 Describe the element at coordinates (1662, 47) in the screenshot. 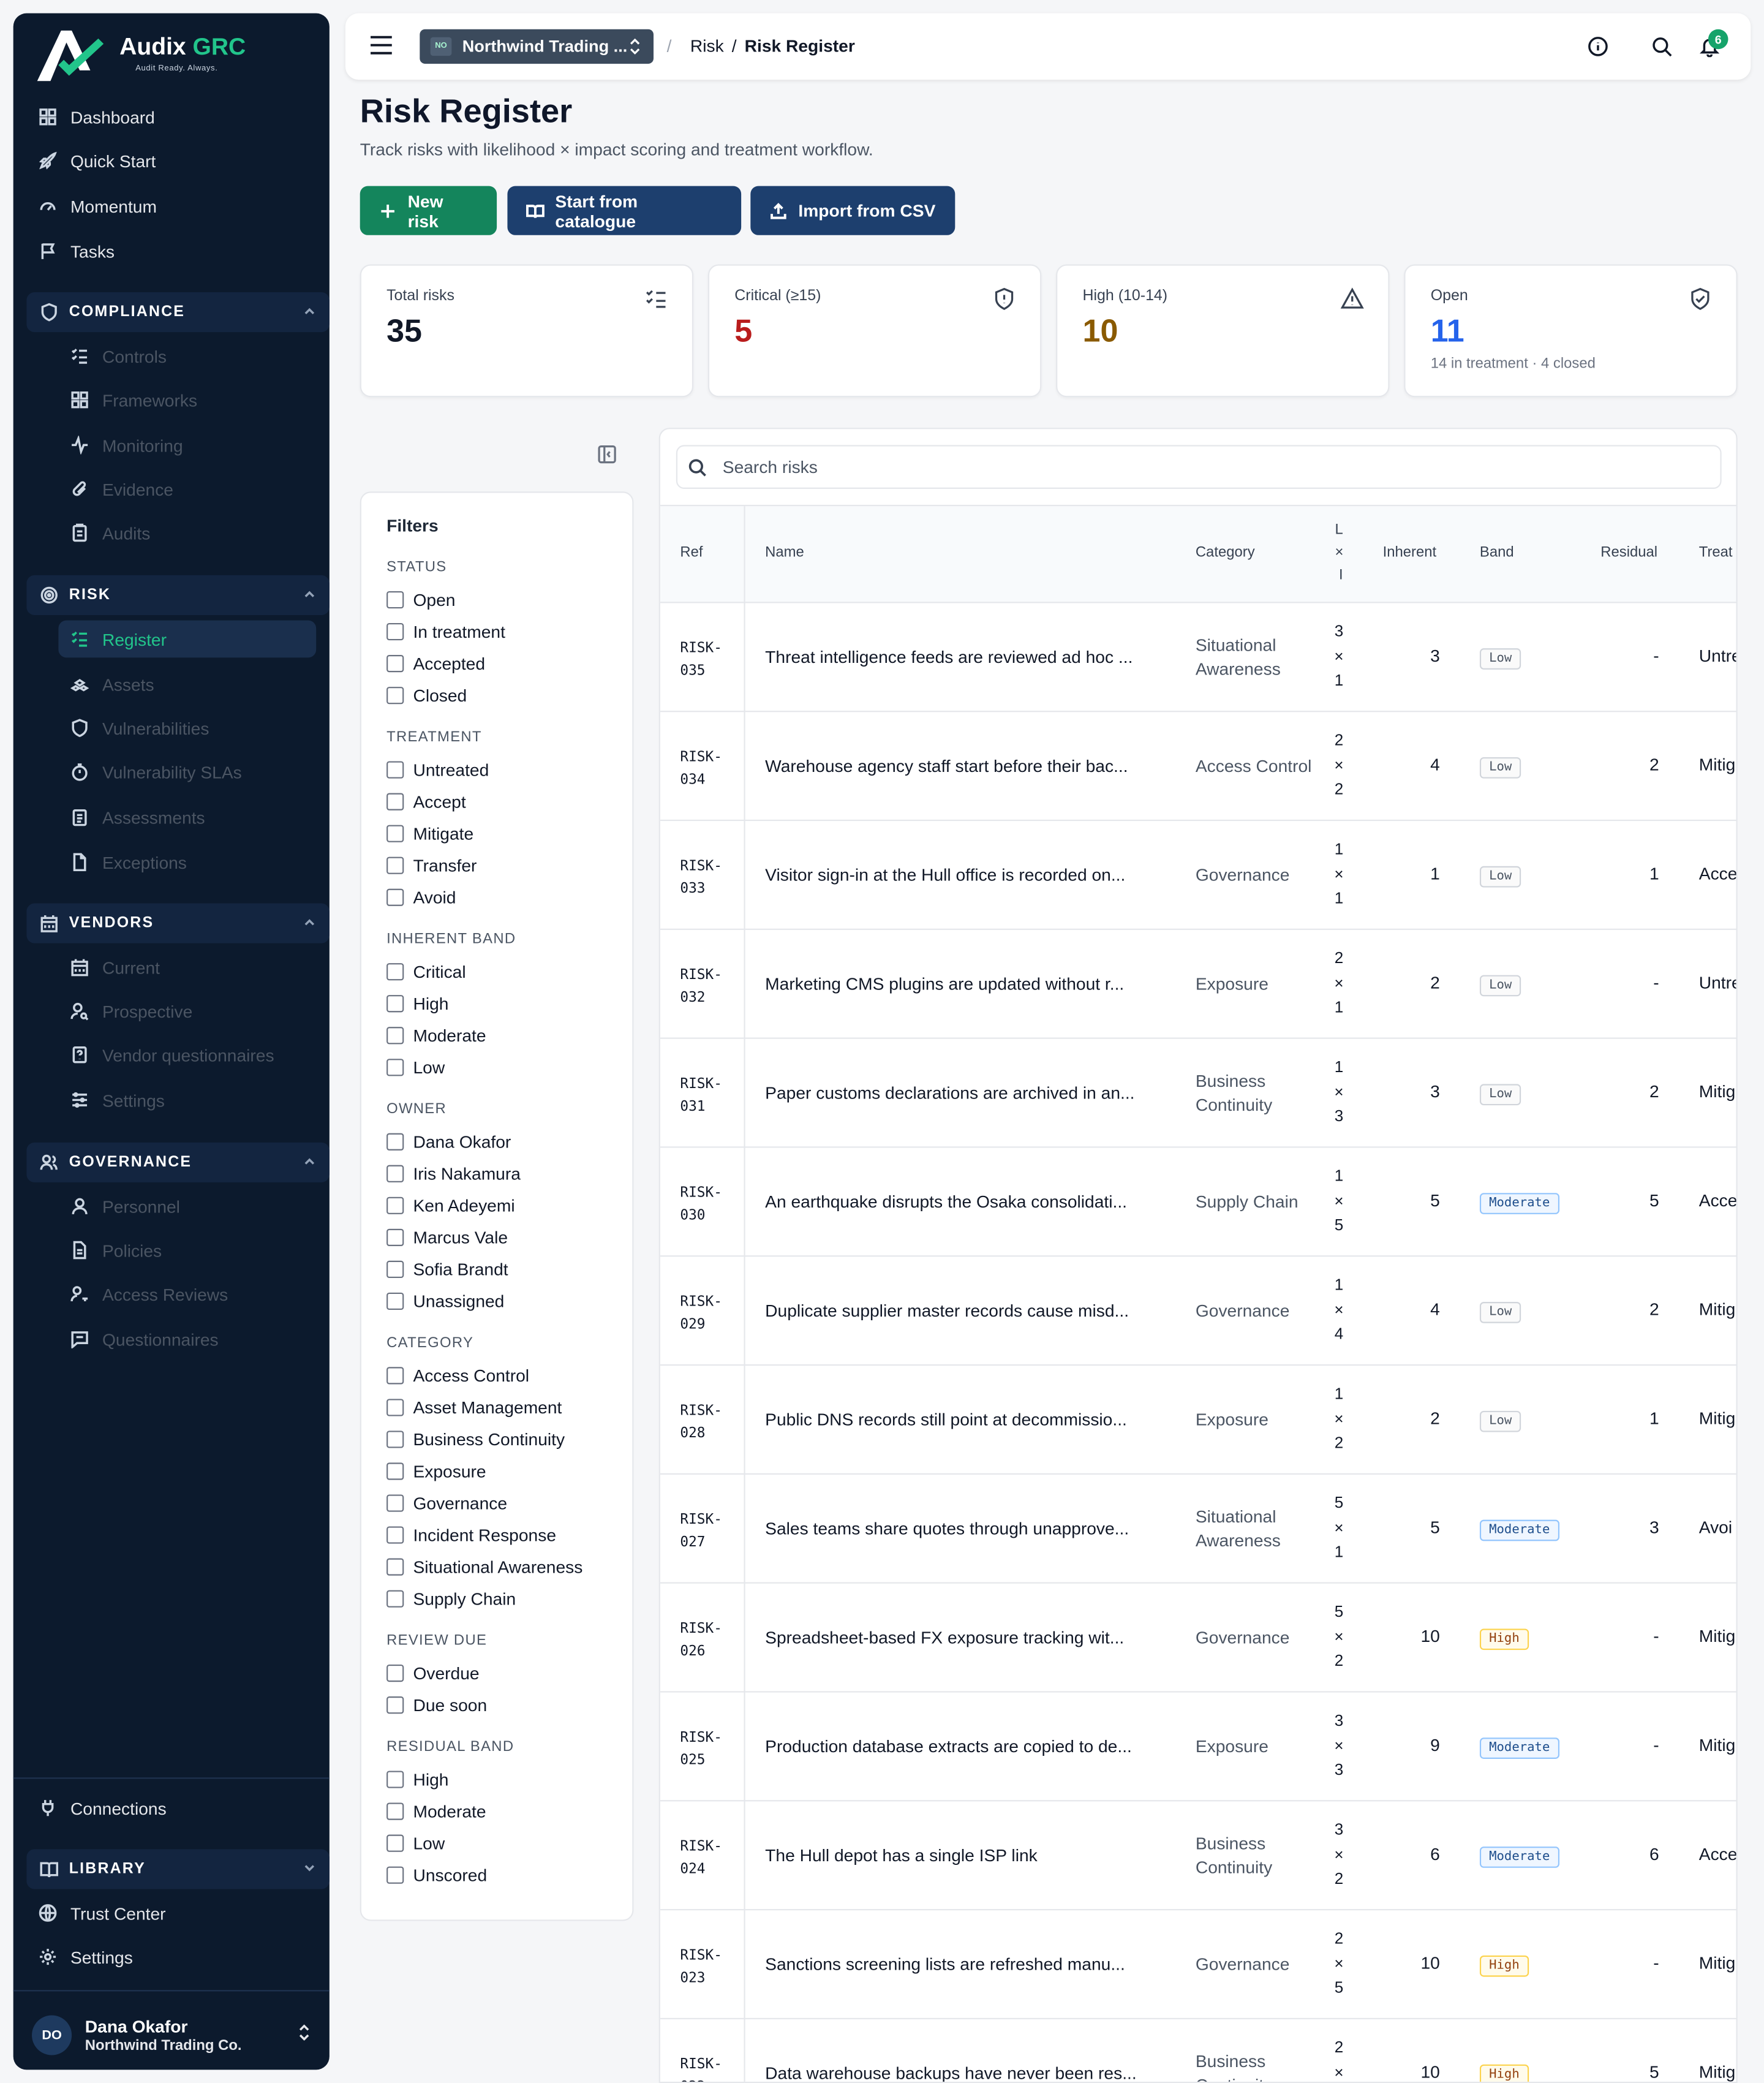

I see `search-icon` at that location.